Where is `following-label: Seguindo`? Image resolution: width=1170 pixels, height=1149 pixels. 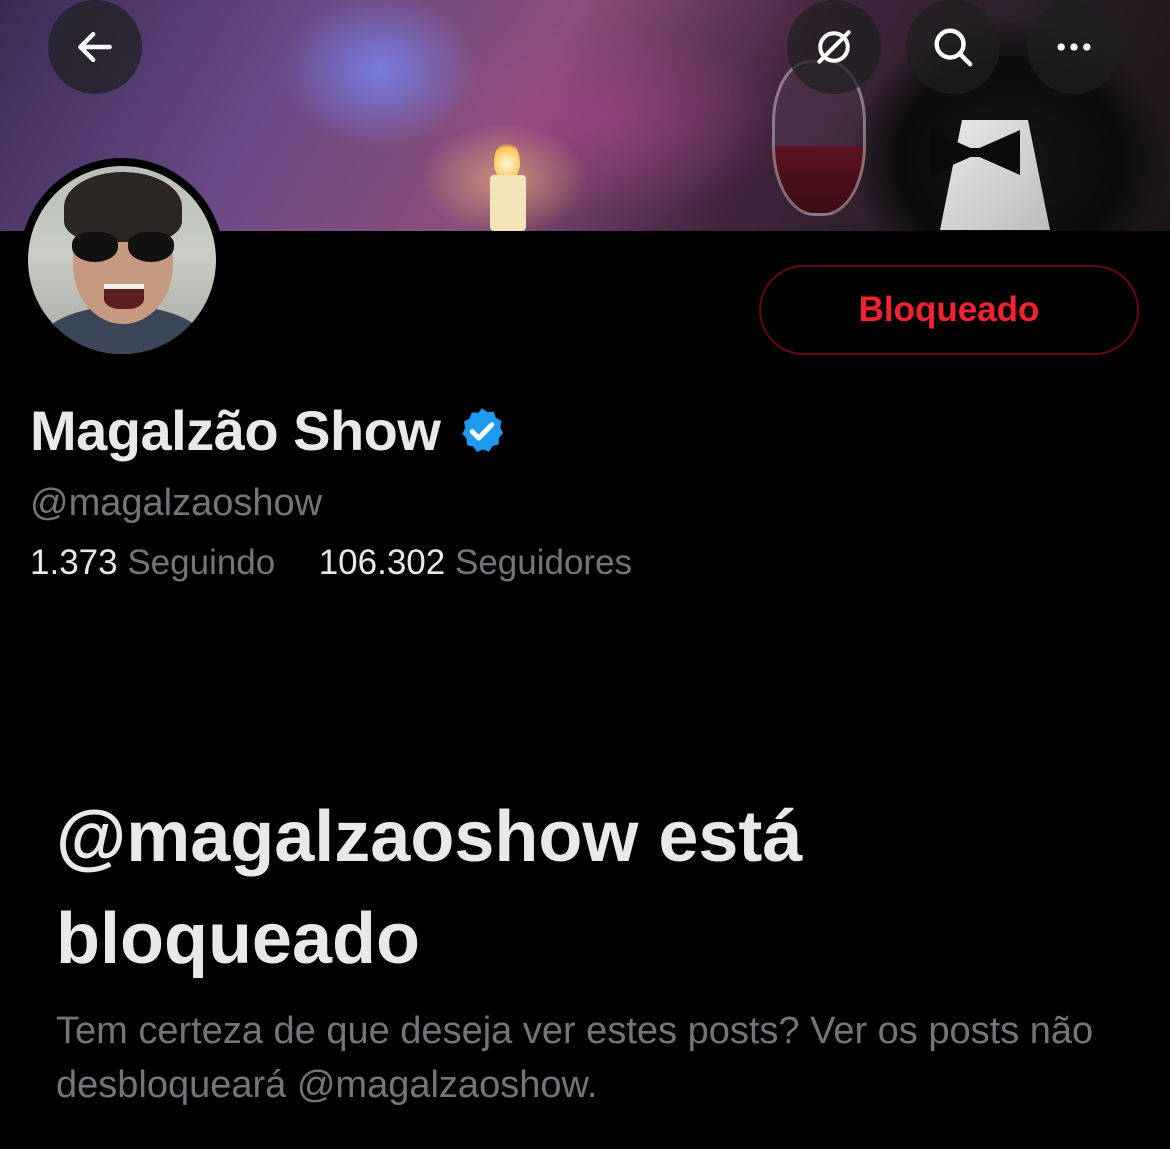
following-label: Seguindo is located at coordinates (201, 562).